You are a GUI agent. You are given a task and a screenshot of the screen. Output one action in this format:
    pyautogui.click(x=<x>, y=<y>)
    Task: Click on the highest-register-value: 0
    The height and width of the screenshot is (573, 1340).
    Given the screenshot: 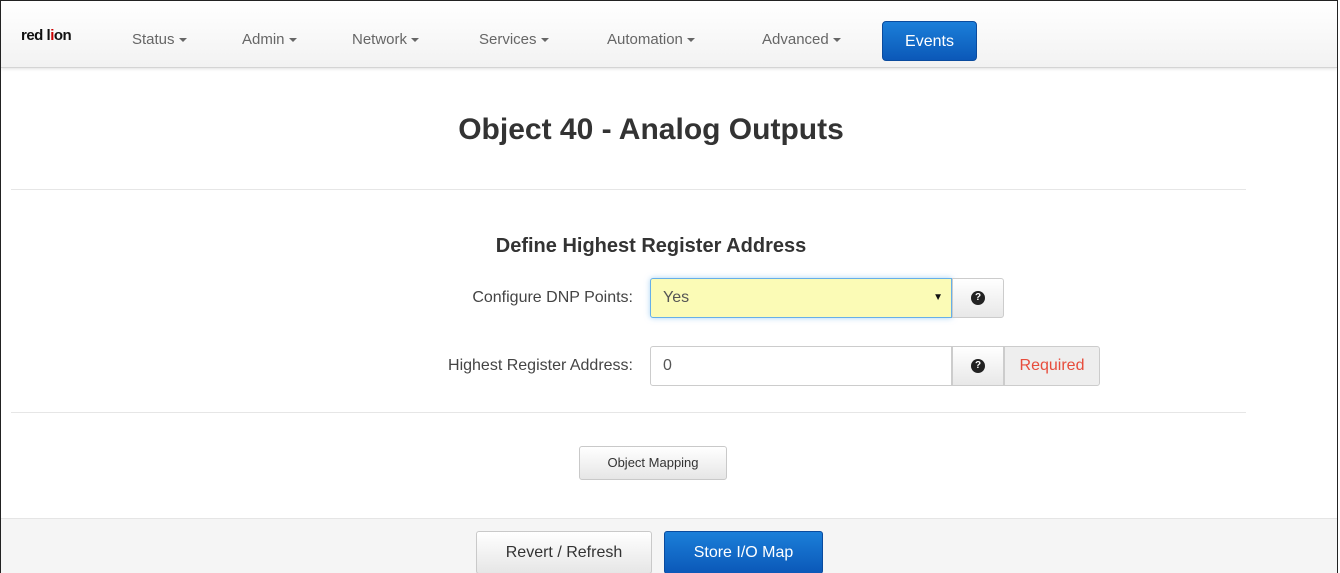 What is the action you would take?
    pyautogui.click(x=667, y=365)
    